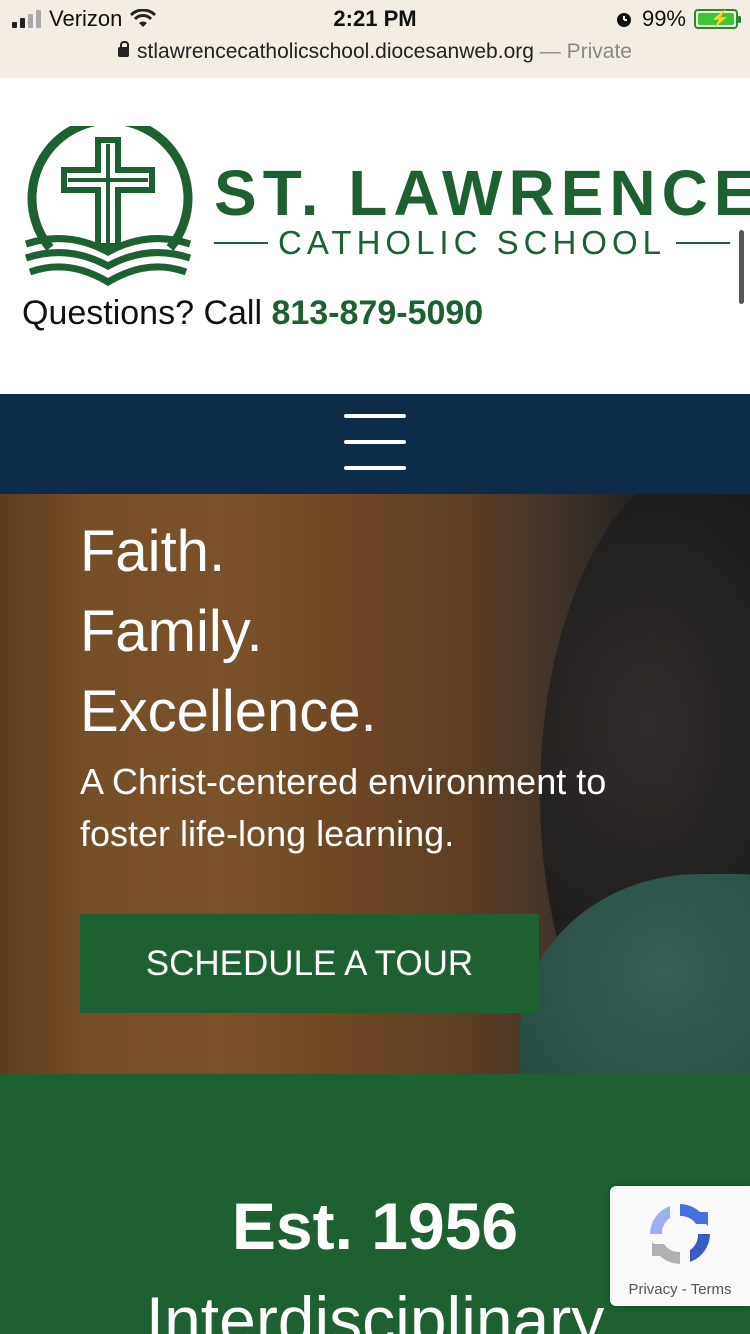 The height and width of the screenshot is (1334, 750). Describe the element at coordinates (335, 51) in the screenshot. I see `url-text: stlawrencecatholicschool.diocesanweb.org` at that location.